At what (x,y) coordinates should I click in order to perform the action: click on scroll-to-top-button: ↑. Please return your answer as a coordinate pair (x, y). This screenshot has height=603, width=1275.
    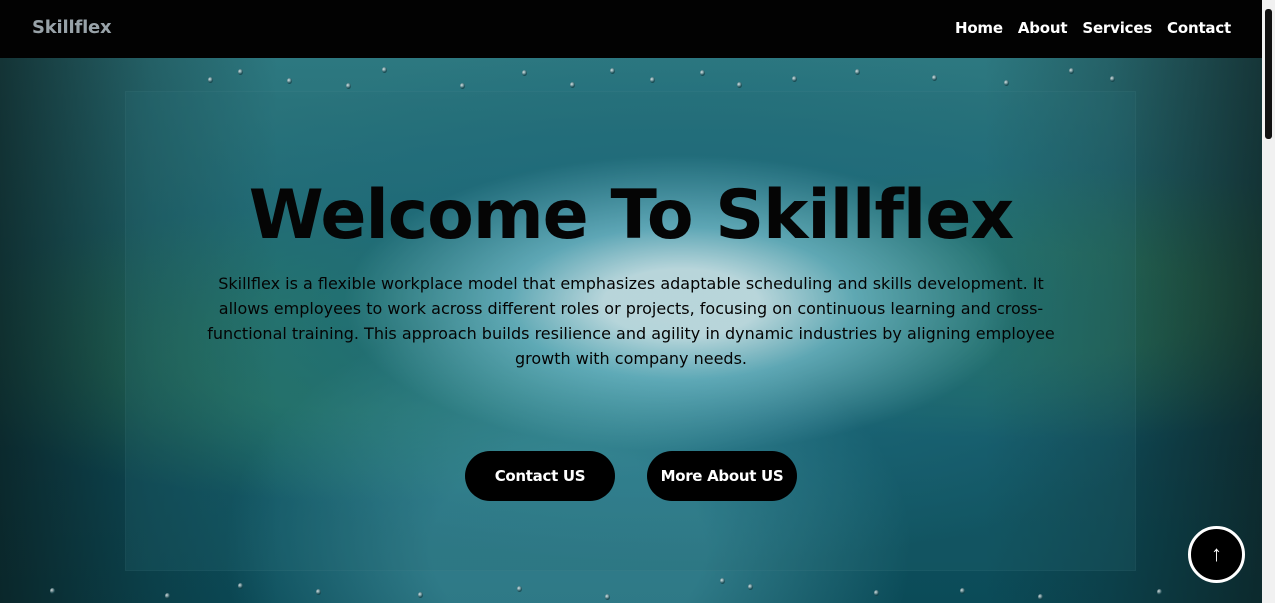
    Looking at the image, I should click on (1216, 554).